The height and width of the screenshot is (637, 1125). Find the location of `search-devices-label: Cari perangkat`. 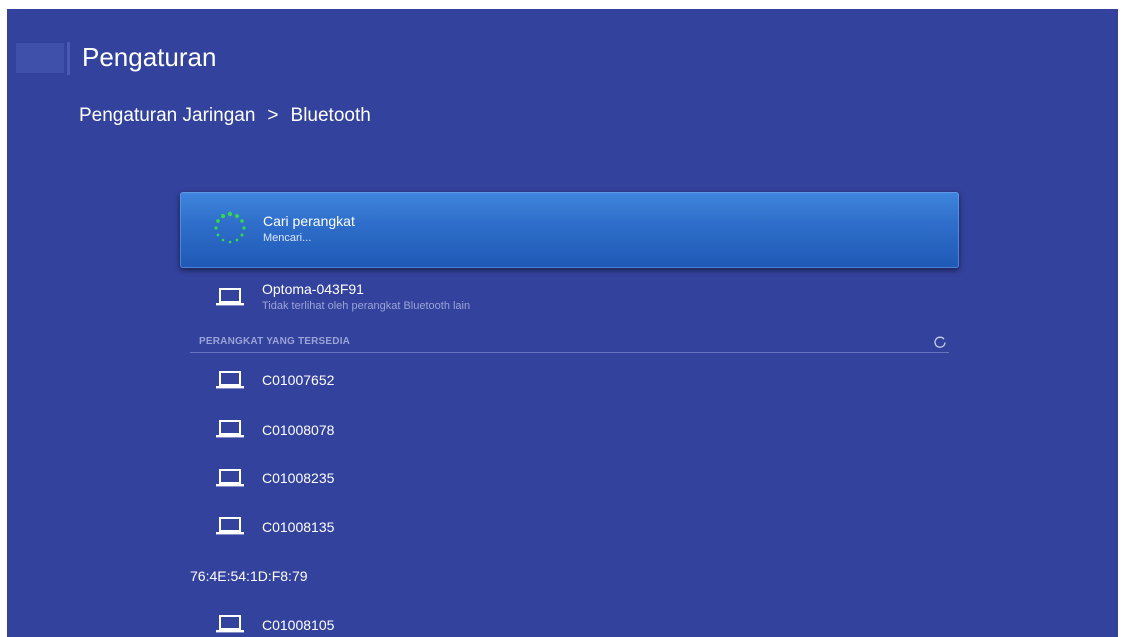

search-devices-label: Cari perangkat is located at coordinates (309, 221).